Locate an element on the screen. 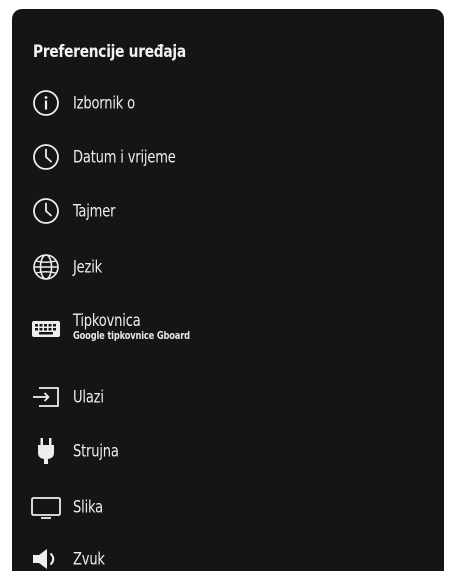 The width and height of the screenshot is (452, 571). menu-item-sound: Zvuk is located at coordinates (228, 554).